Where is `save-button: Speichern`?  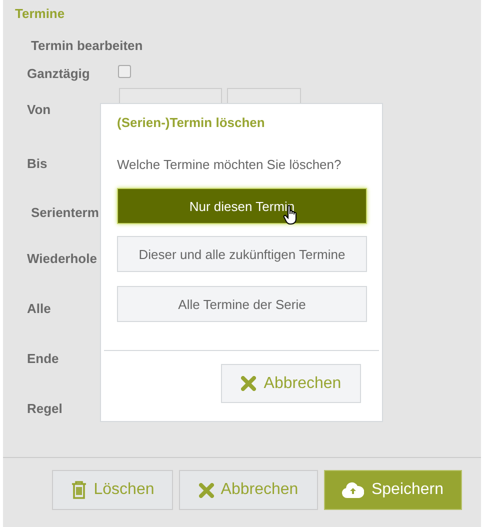 save-button: Speichern is located at coordinates (393, 490).